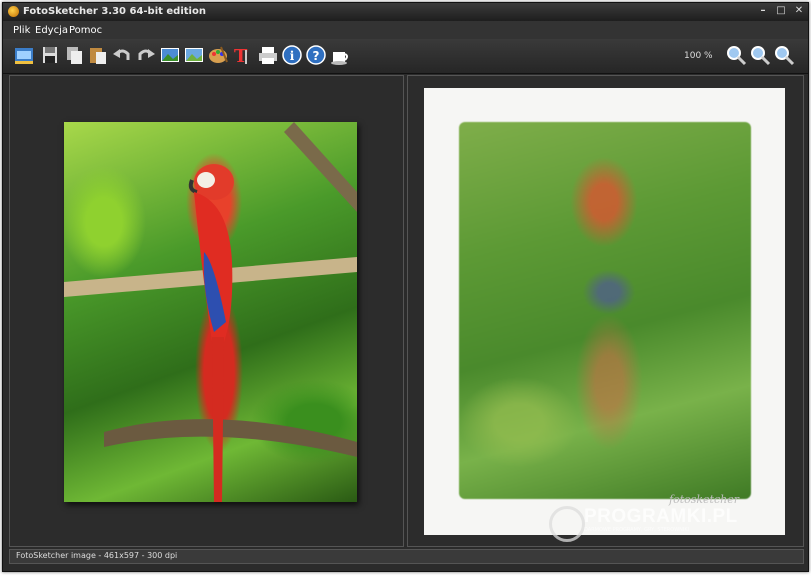 This screenshot has width=811, height=576. Describe the element at coordinates (340, 55) in the screenshot. I see `coffee-icon` at that location.